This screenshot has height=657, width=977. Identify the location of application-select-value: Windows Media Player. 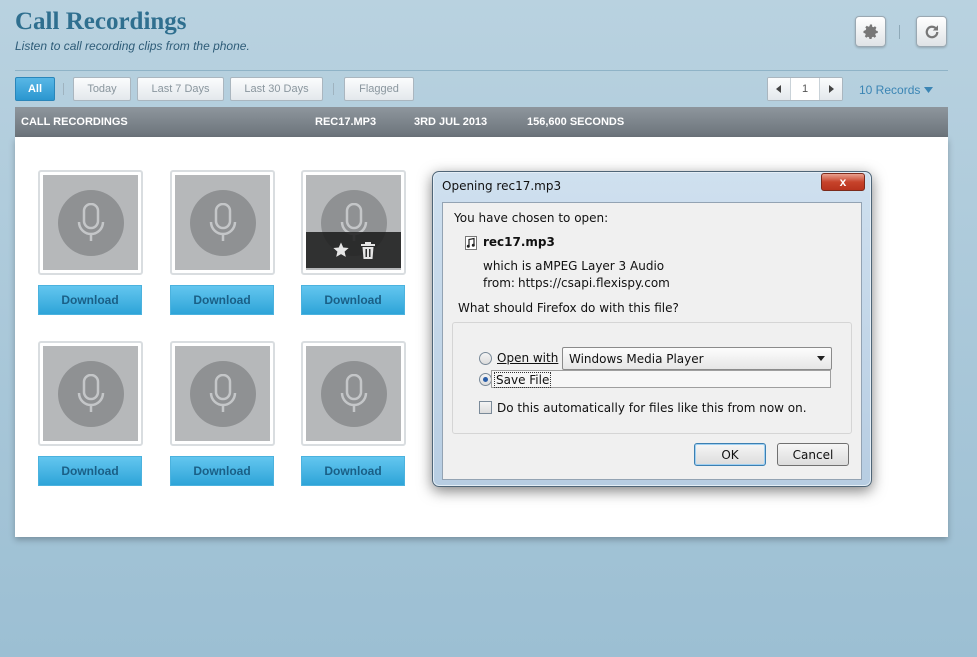
(636, 358).